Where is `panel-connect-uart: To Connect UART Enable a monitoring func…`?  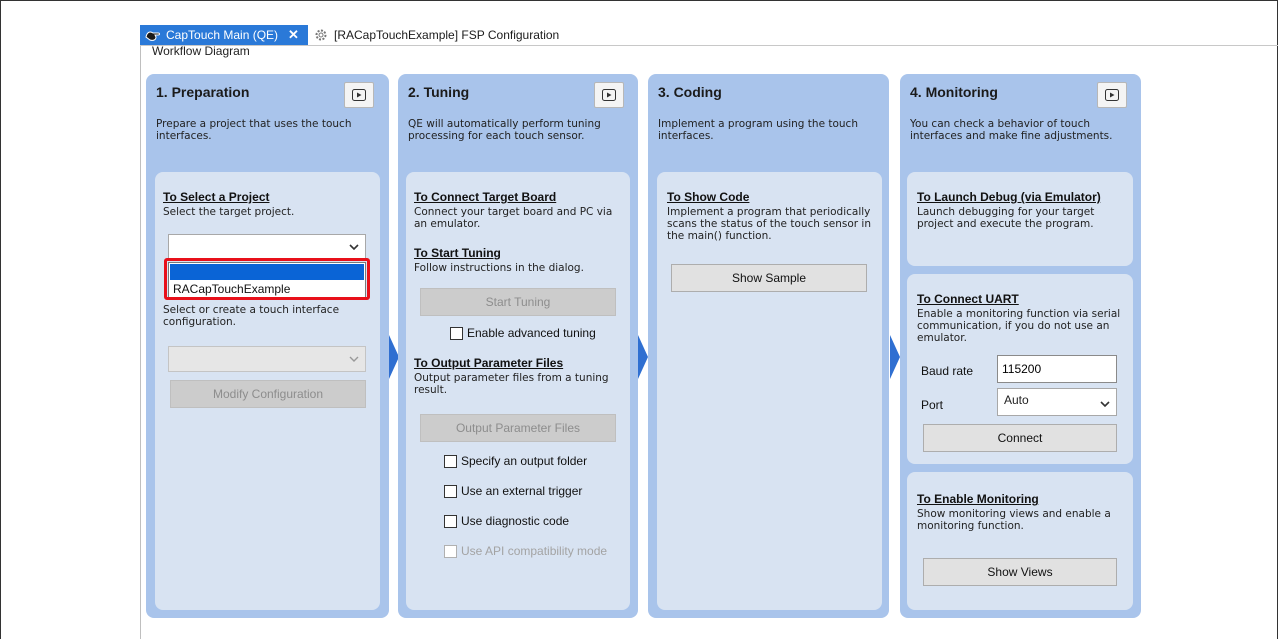
panel-connect-uart: To Connect UART Enable a monitoring func… is located at coordinates (1020, 369).